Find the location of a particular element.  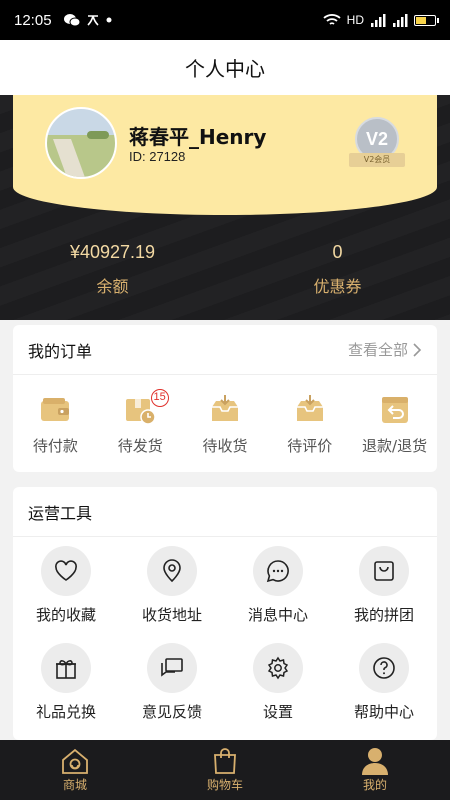

tool-group-buy-label: 我的拼团 is located at coordinates (383, 615).